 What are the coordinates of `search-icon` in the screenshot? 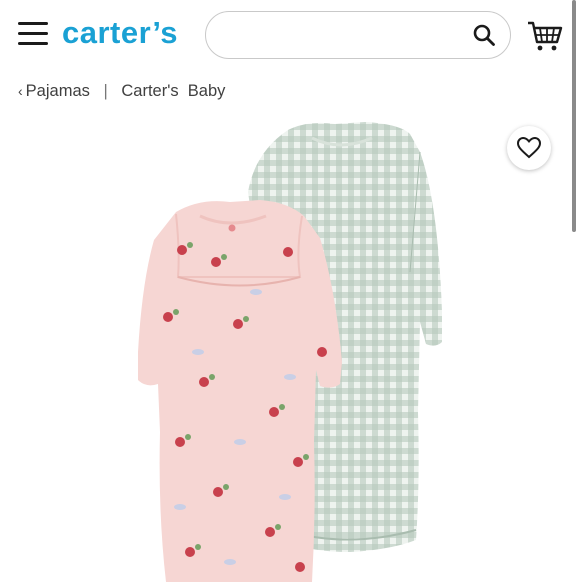 It's located at (484, 35).